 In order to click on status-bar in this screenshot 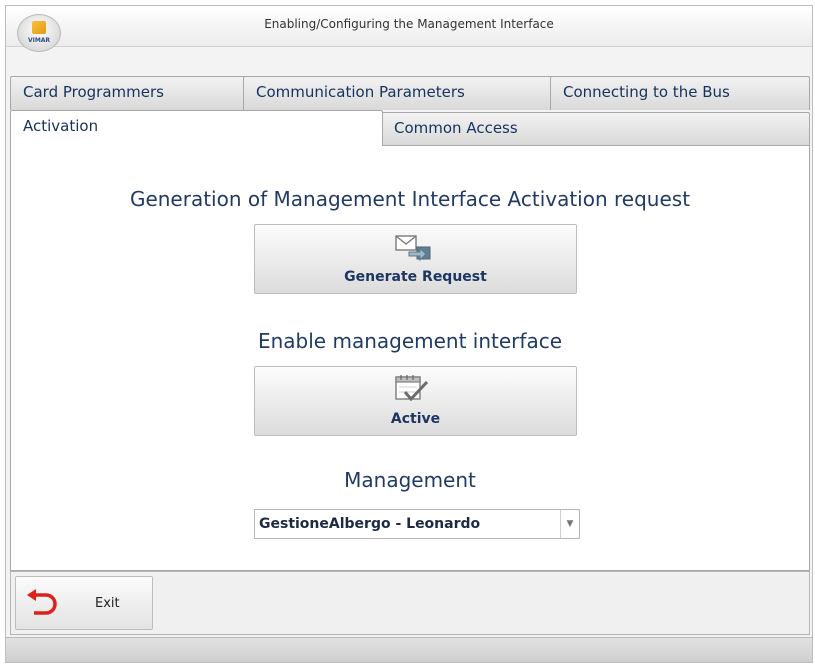, I will do `click(409, 649)`.